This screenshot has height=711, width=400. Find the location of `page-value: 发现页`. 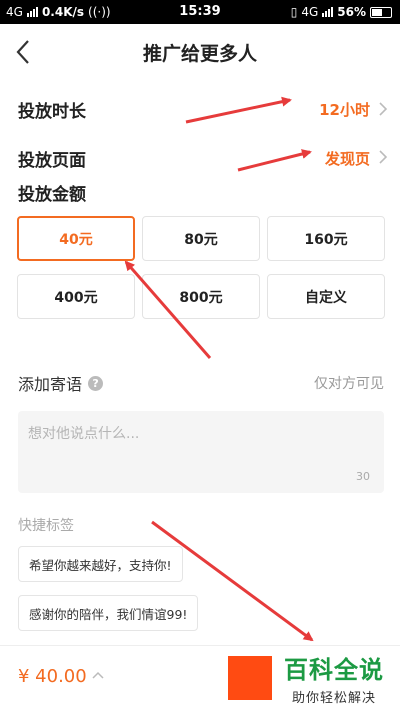

page-value: 发现页 is located at coordinates (347, 159).